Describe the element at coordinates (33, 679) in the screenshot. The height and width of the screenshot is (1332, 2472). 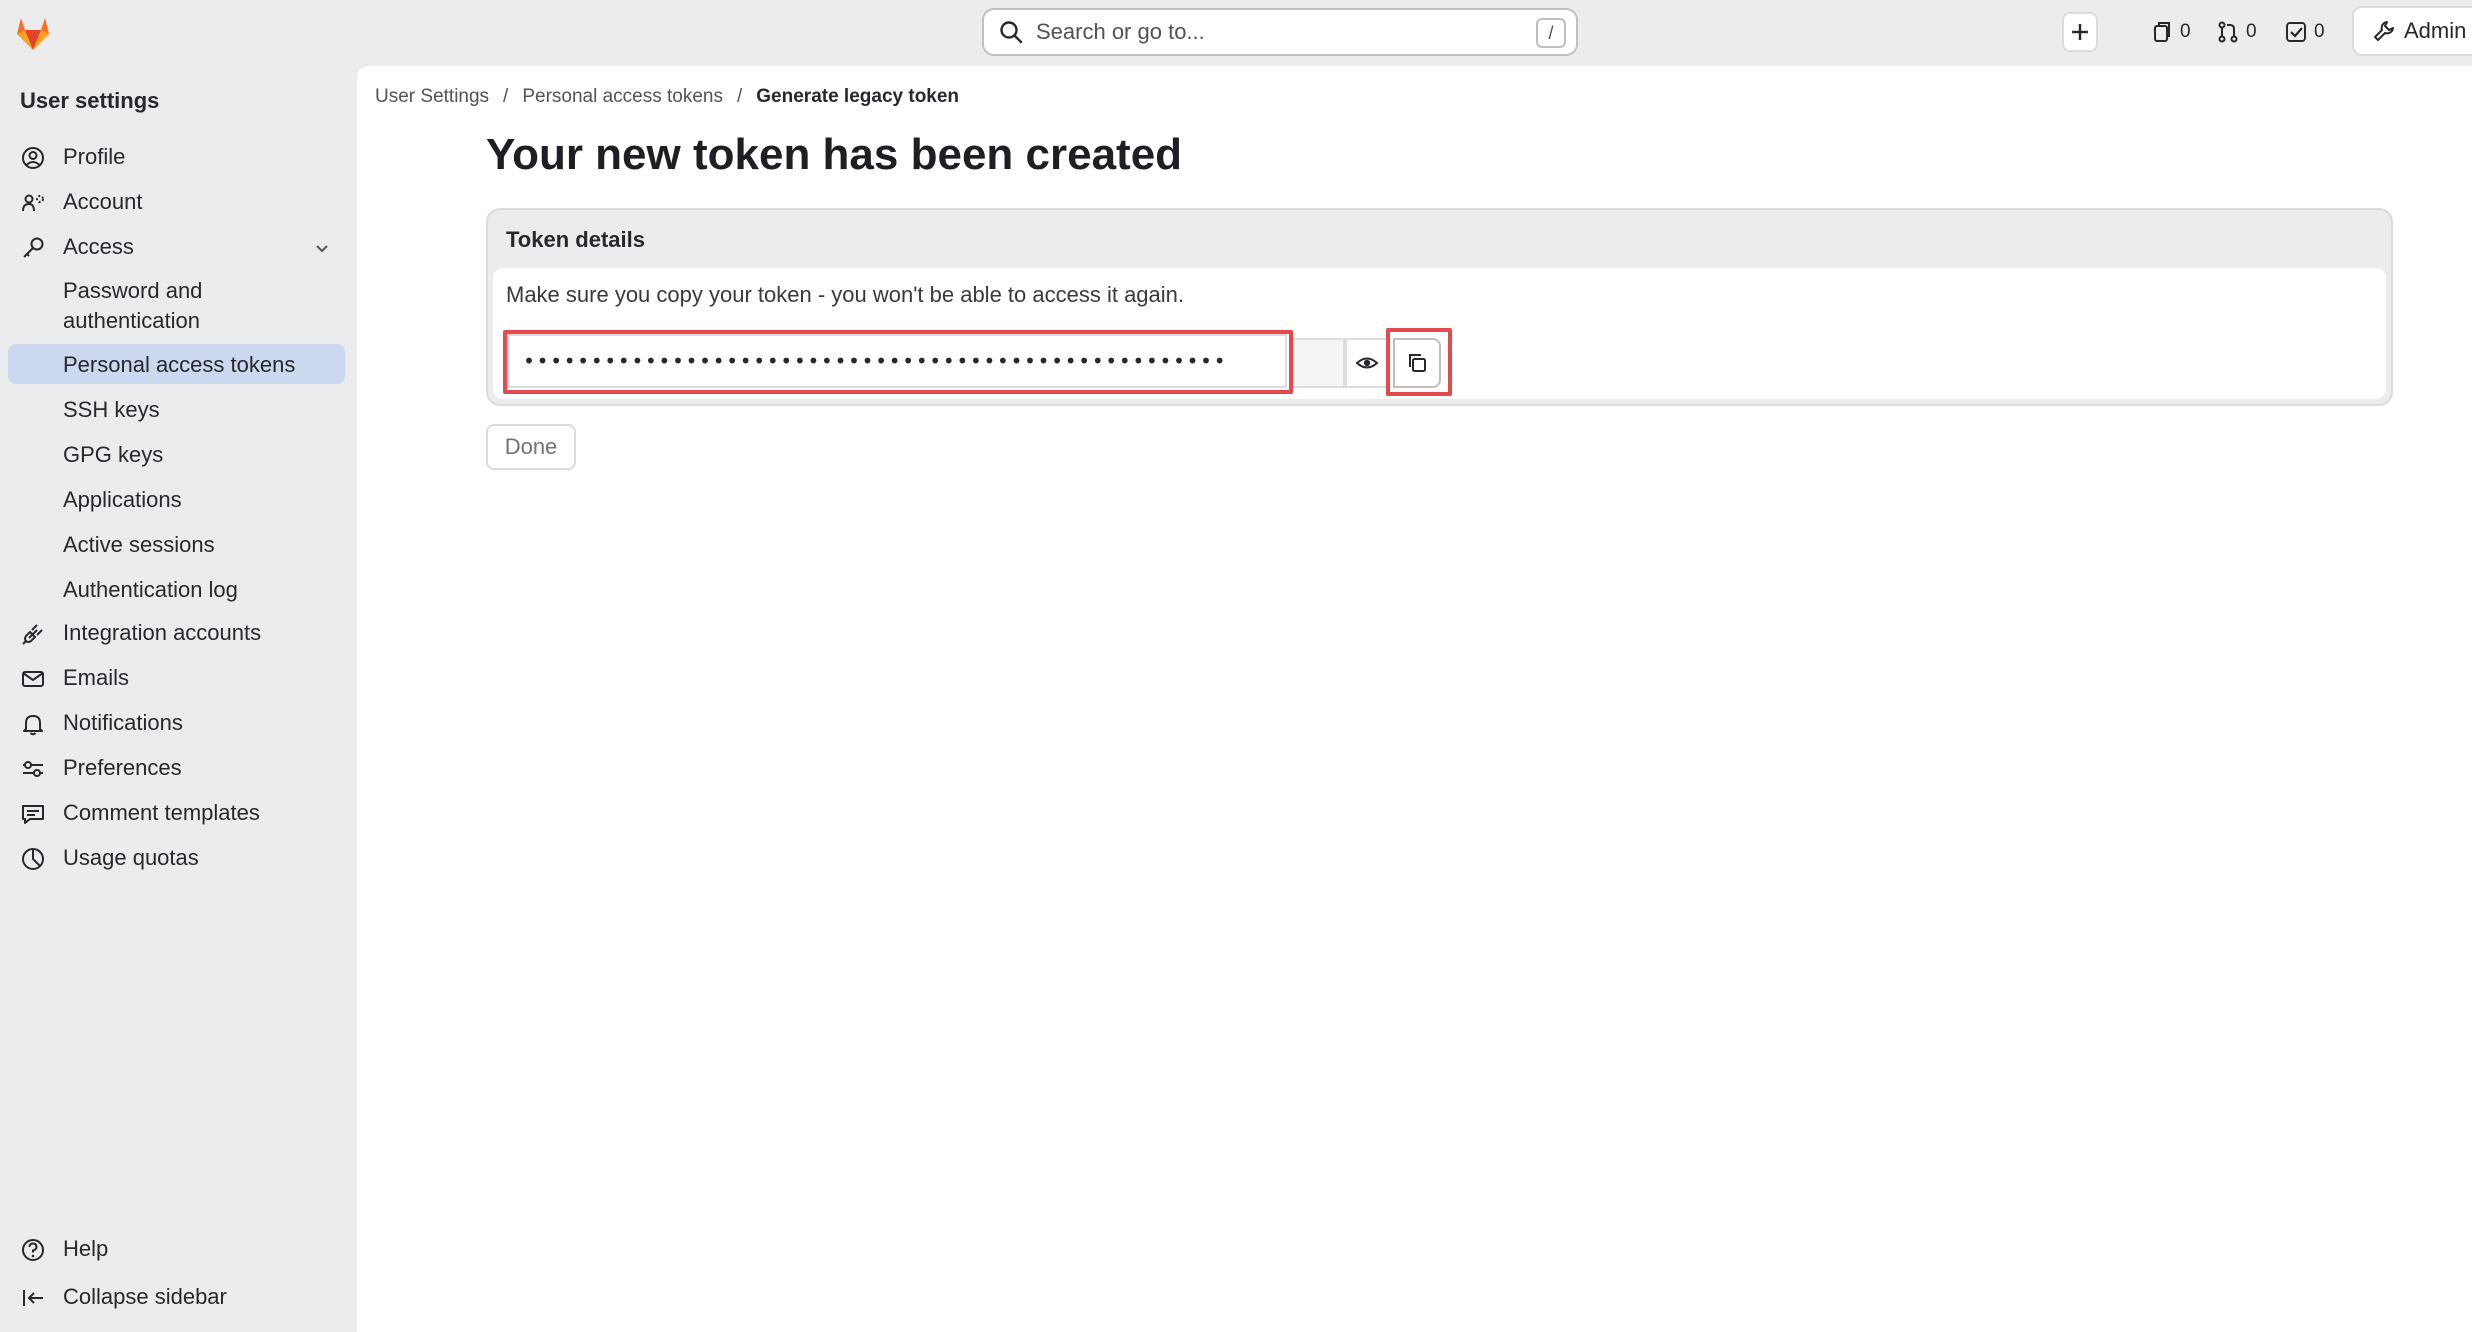
I see `mail-icon` at that location.